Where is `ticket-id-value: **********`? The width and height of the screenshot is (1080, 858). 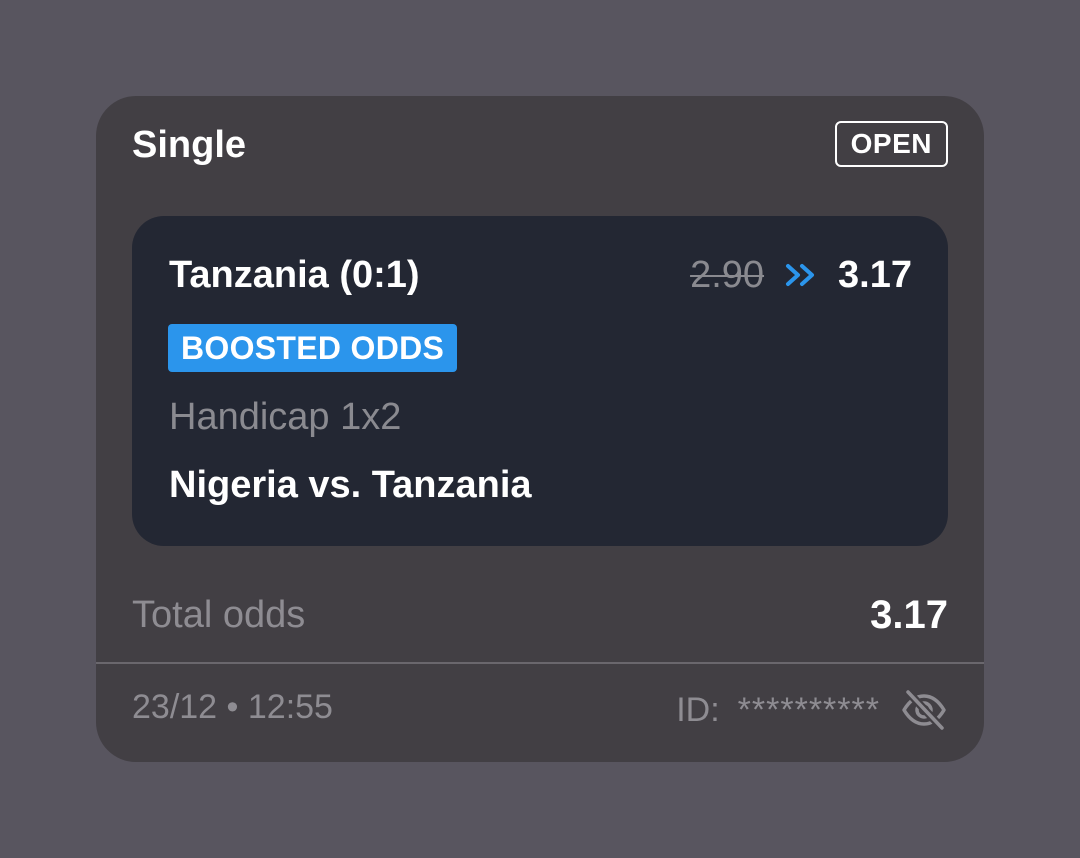 ticket-id-value: ********** is located at coordinates (808, 710).